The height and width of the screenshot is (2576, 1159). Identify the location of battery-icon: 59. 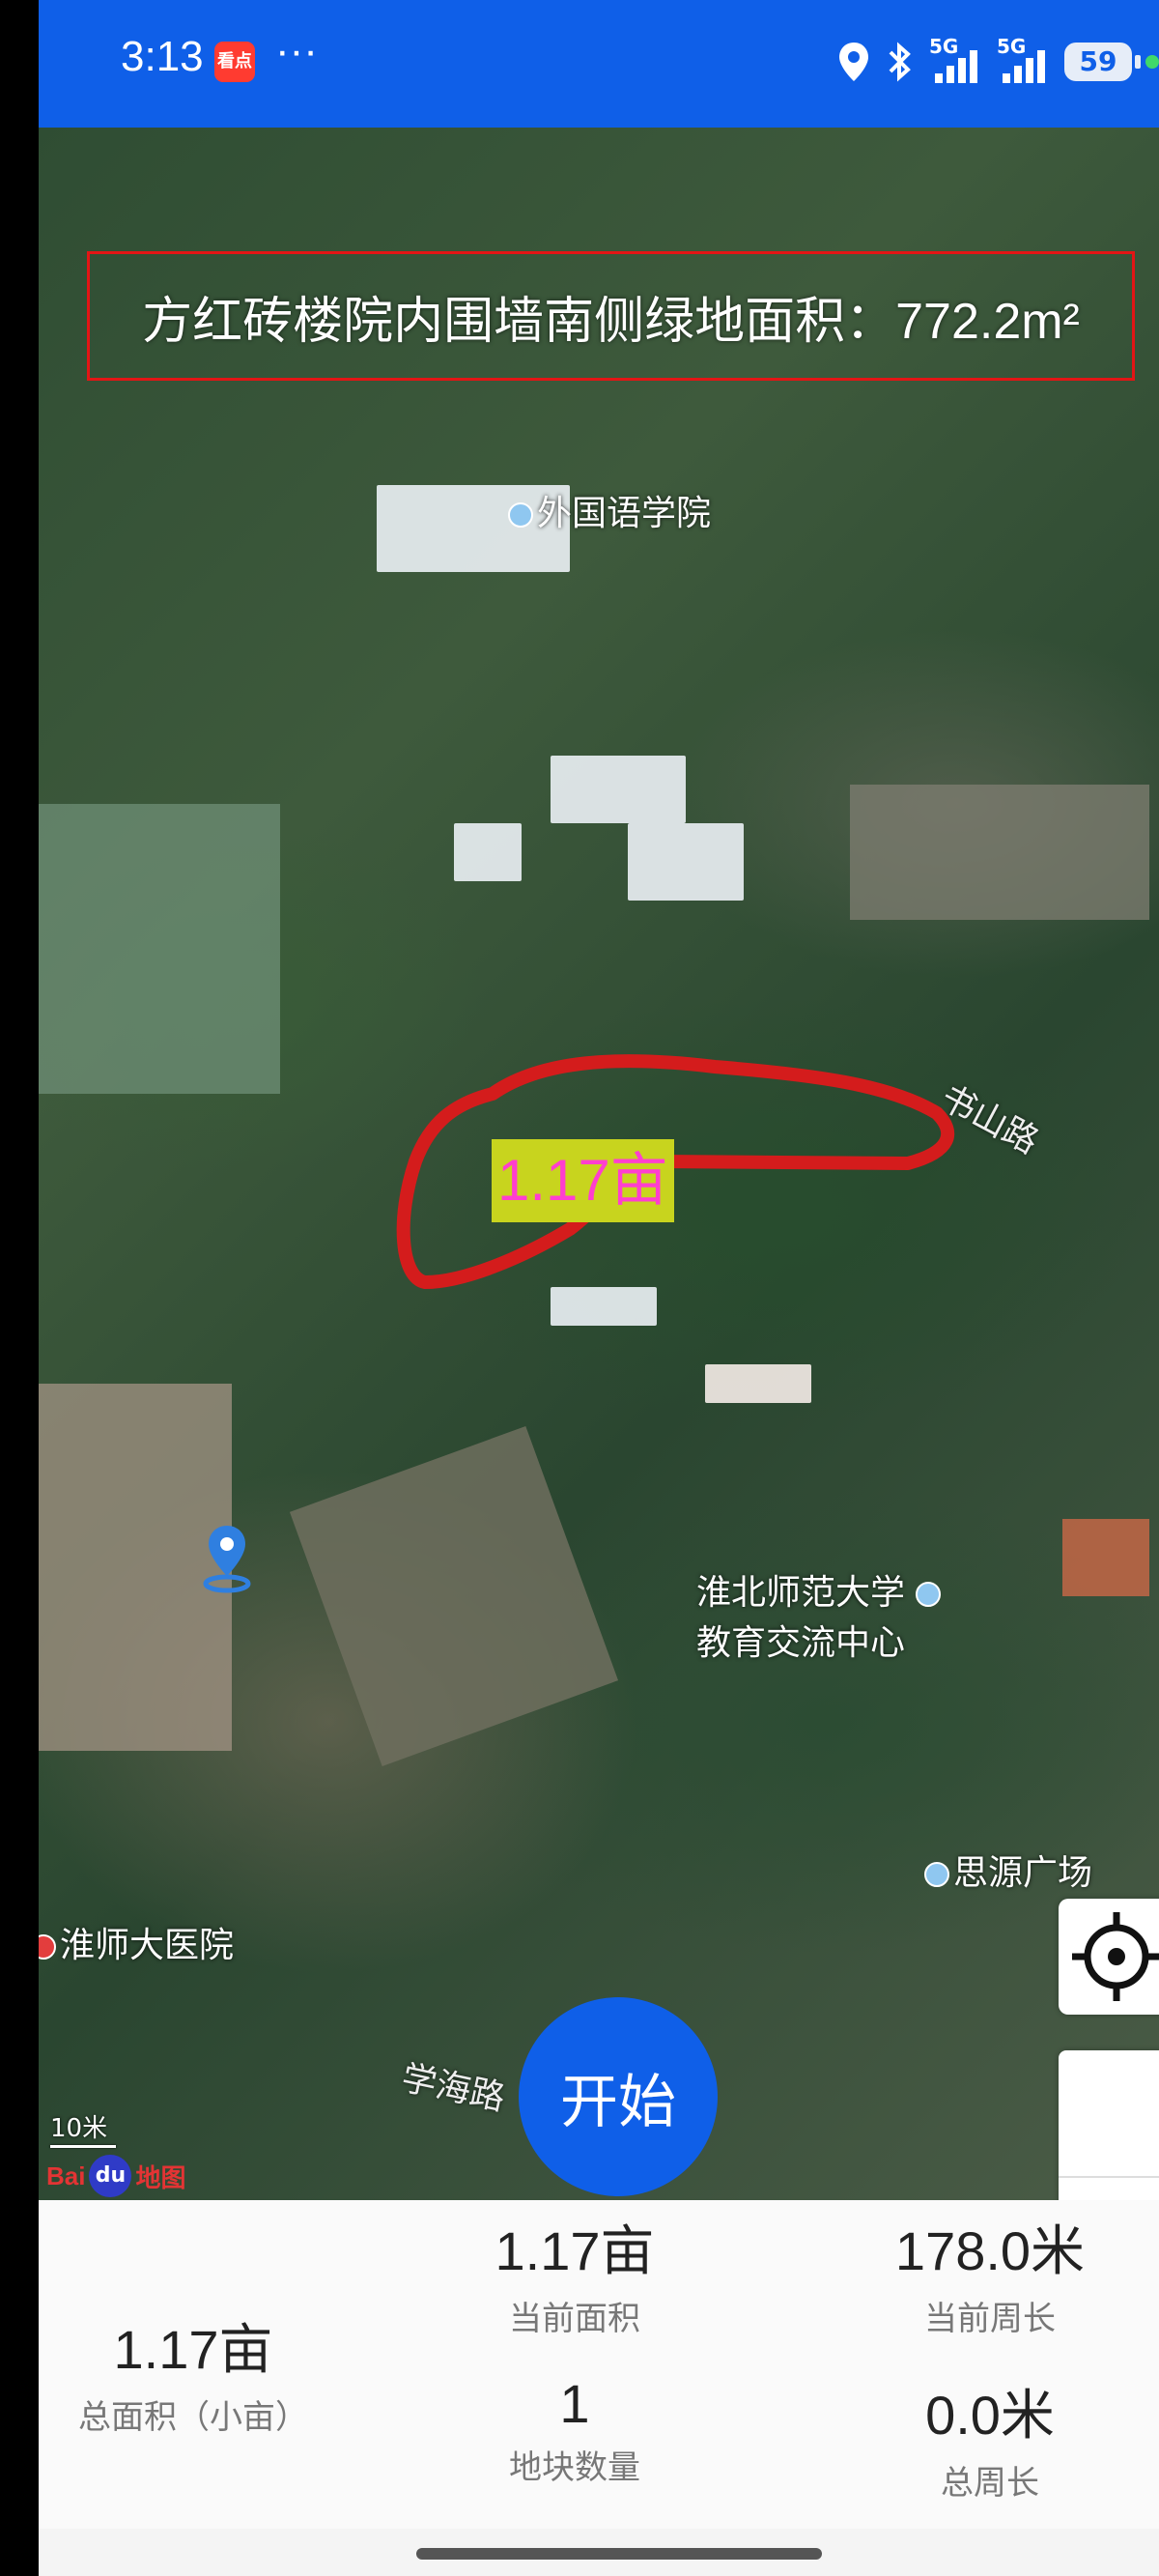
(1102, 62).